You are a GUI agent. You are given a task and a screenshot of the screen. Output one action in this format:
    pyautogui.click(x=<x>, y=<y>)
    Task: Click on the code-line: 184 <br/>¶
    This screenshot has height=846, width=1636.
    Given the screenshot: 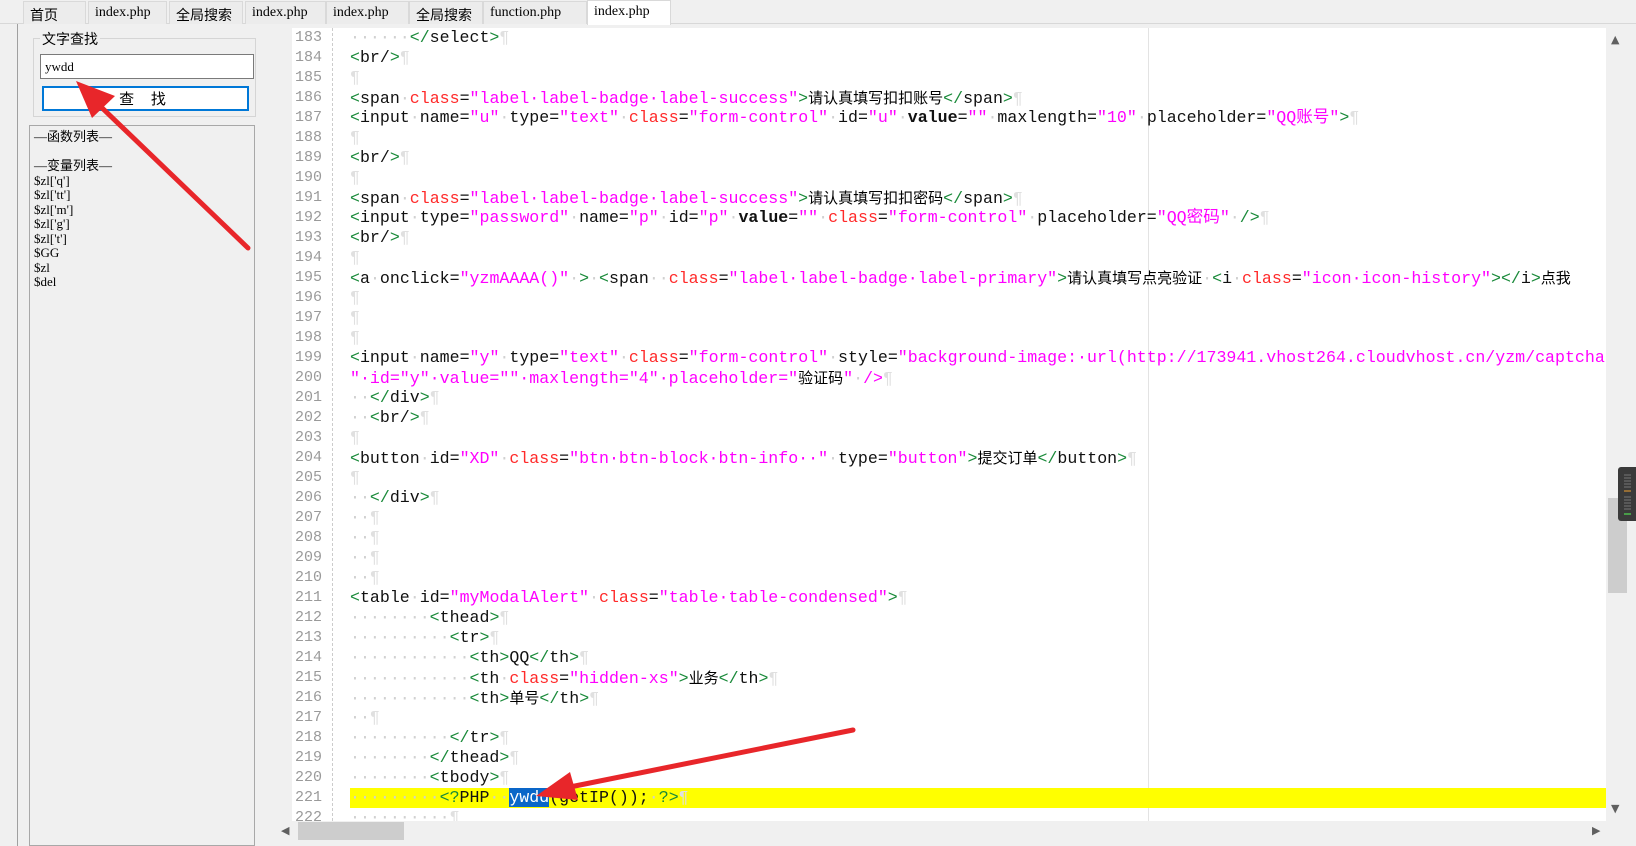 What is the action you would take?
    pyautogui.click(x=949, y=58)
    